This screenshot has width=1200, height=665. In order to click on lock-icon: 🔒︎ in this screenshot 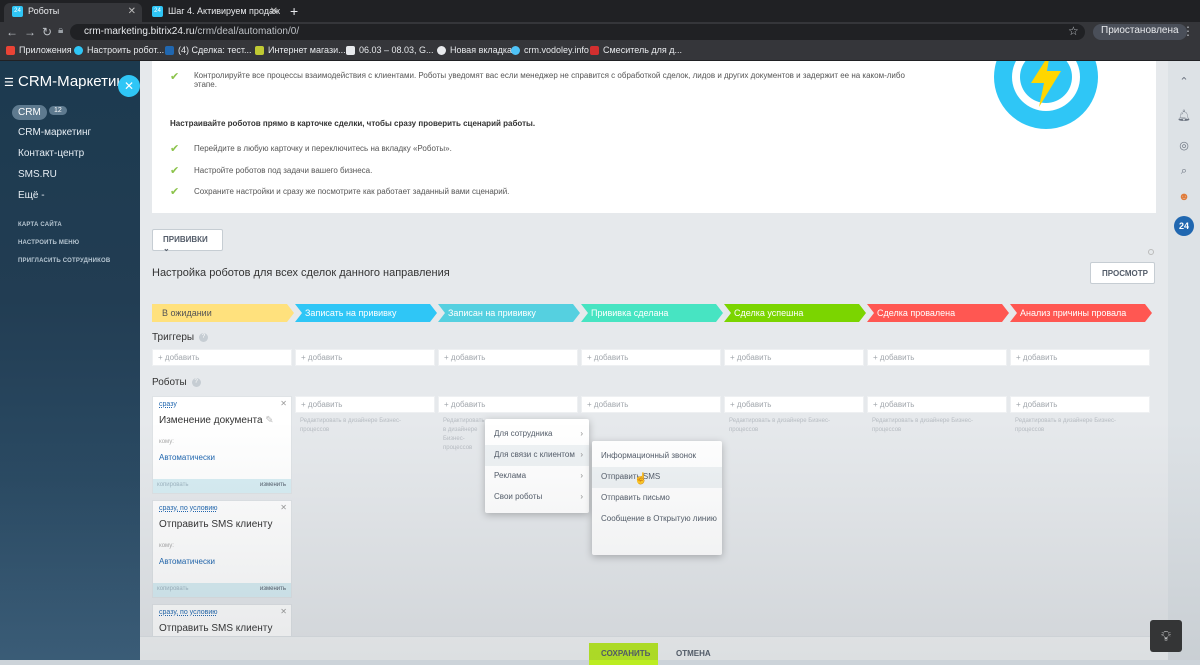, I will do `click(60, 30)`.